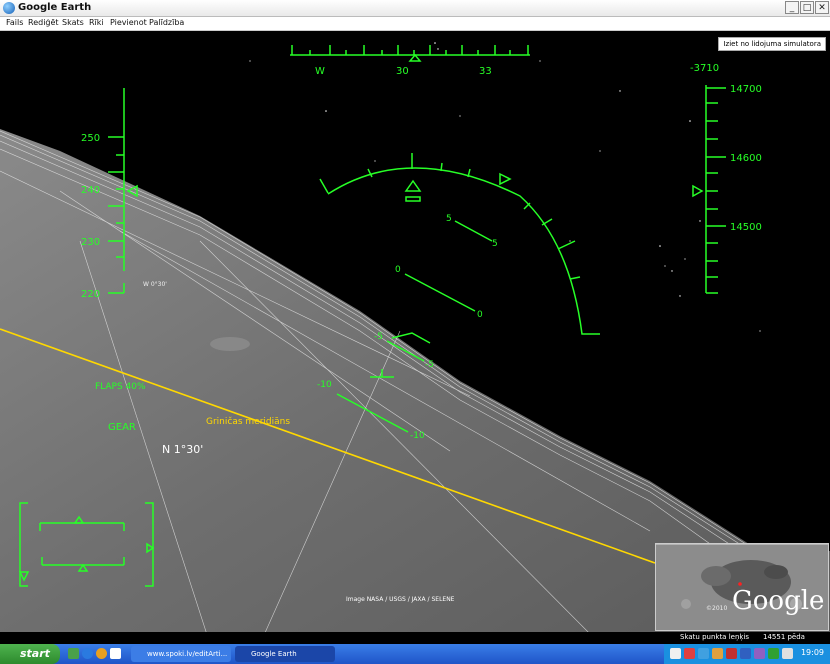 The height and width of the screenshot is (664, 830). What do you see at coordinates (415, 638) in the screenshot?
I see `status-bar: Skatu punkta leņķis 14551 pēda` at bounding box center [415, 638].